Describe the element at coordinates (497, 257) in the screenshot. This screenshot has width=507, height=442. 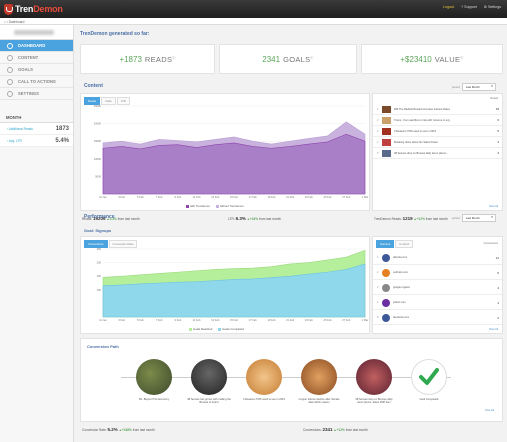
I see `source-value: 12` at that location.